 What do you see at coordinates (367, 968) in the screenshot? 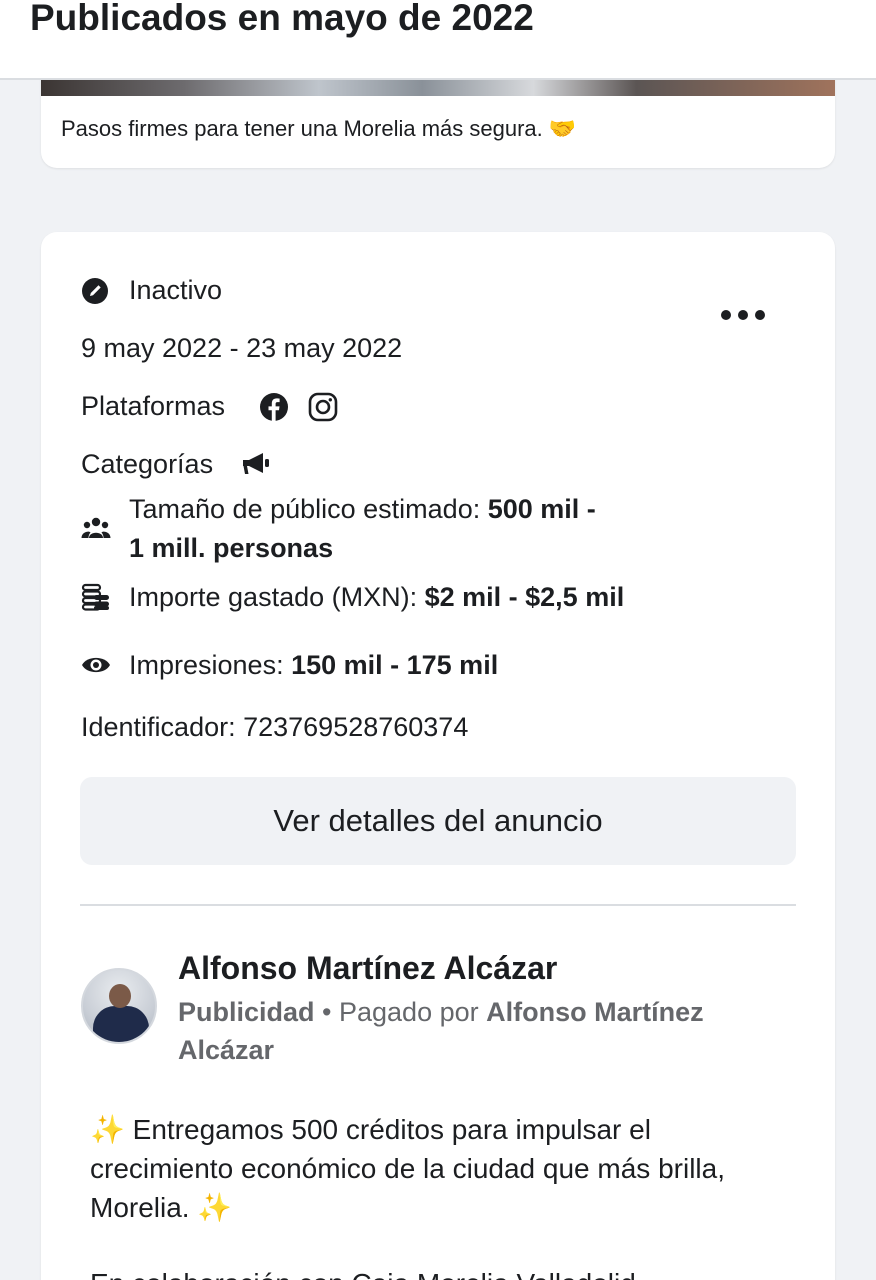
I see `advertiser-name: Alfonso Martínez Alcázar` at bounding box center [367, 968].